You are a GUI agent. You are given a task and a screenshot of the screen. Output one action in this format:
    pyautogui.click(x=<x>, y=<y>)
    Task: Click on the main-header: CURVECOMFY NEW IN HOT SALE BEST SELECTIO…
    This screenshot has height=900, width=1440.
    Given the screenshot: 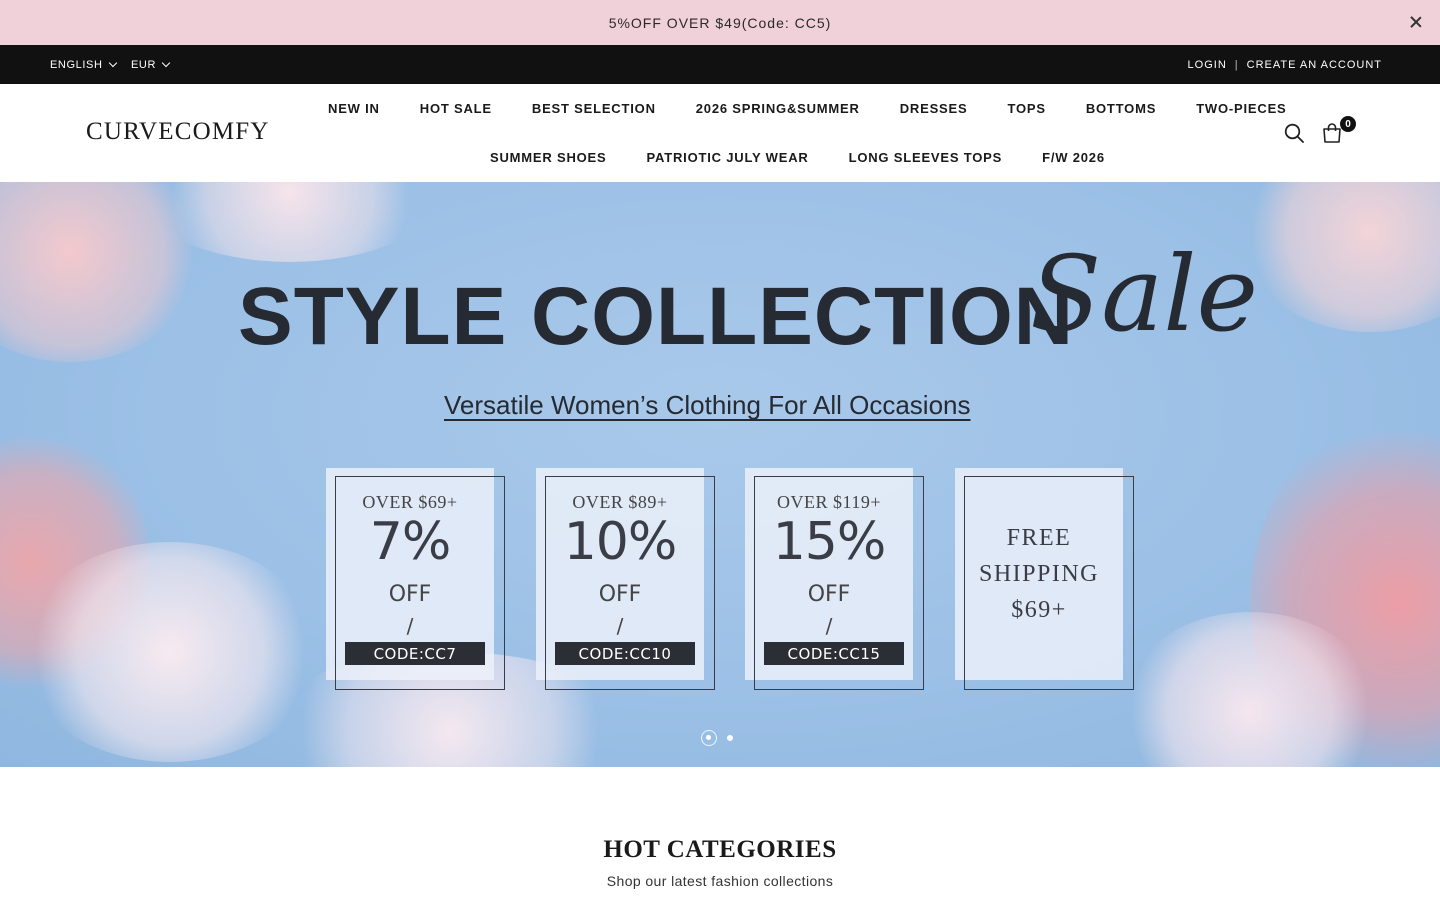 What is the action you would take?
    pyautogui.click(x=720, y=133)
    